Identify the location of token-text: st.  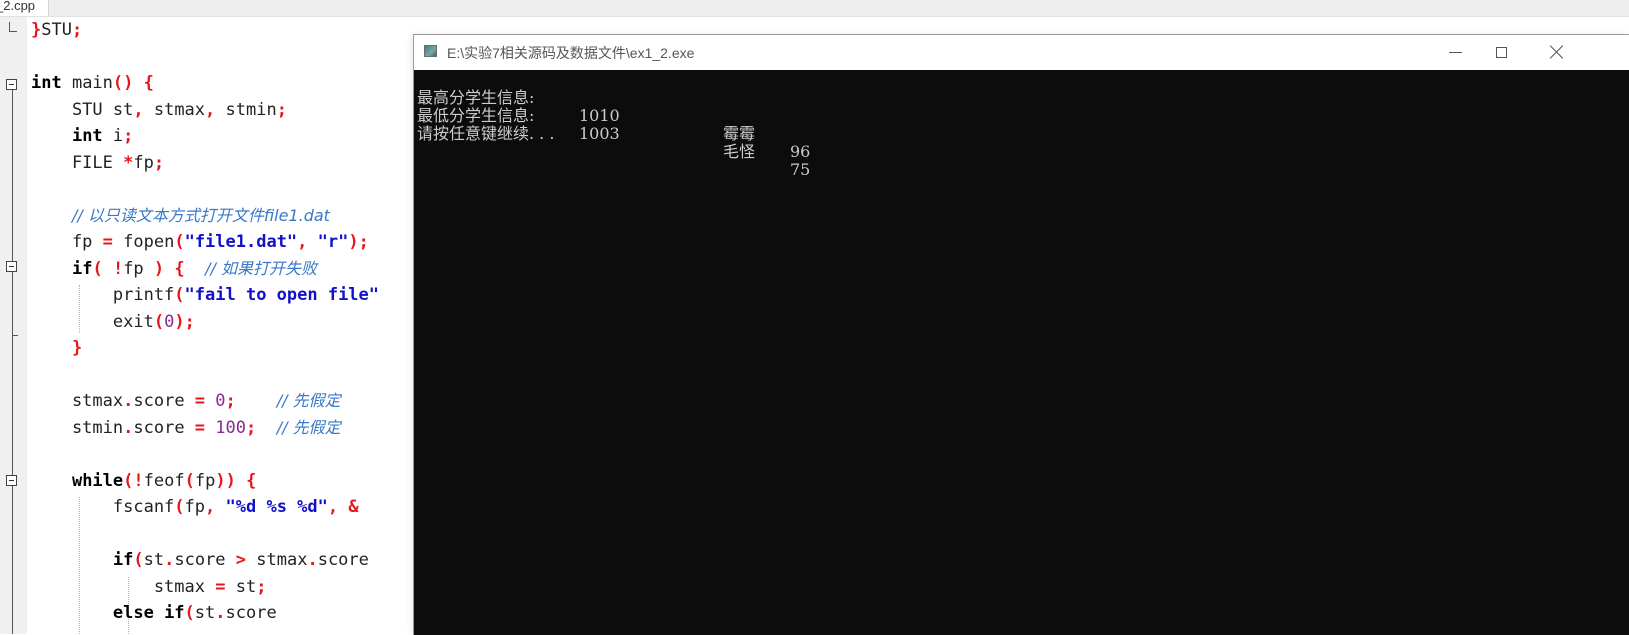
(241, 586).